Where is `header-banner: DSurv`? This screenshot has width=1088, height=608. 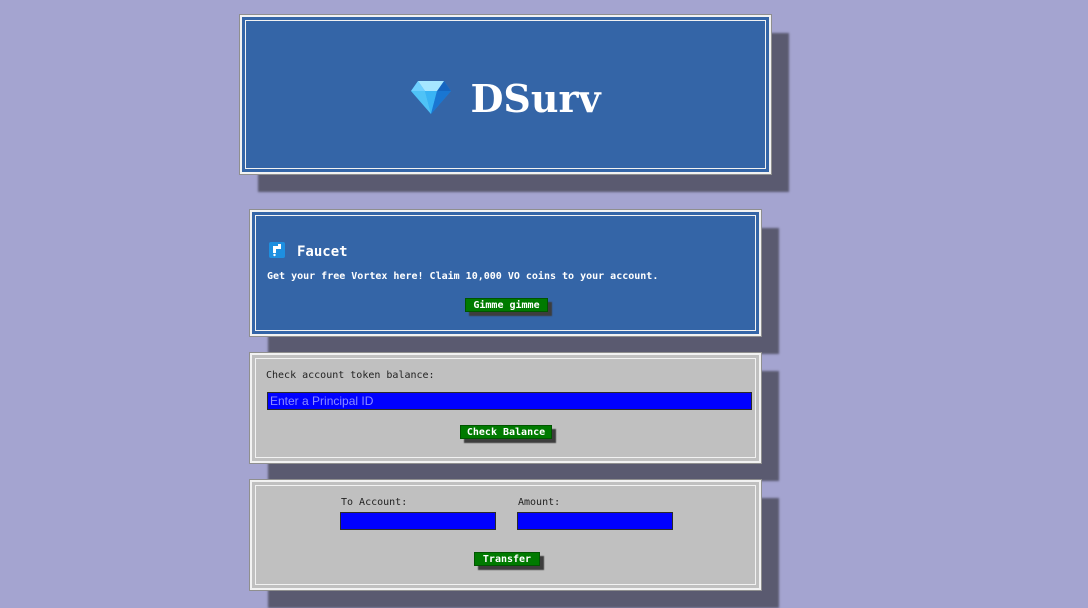 header-banner: DSurv is located at coordinates (505, 94).